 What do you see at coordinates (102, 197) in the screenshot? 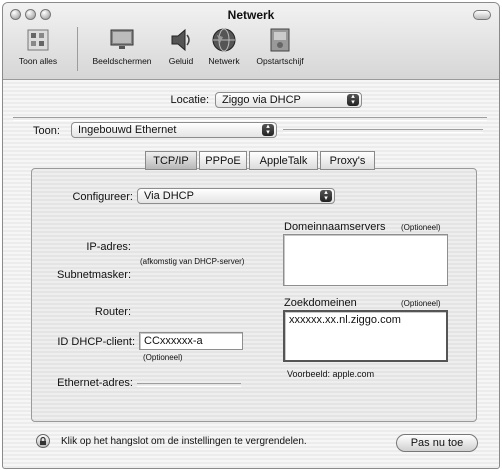
I see `configure-label: Configureer:` at bounding box center [102, 197].